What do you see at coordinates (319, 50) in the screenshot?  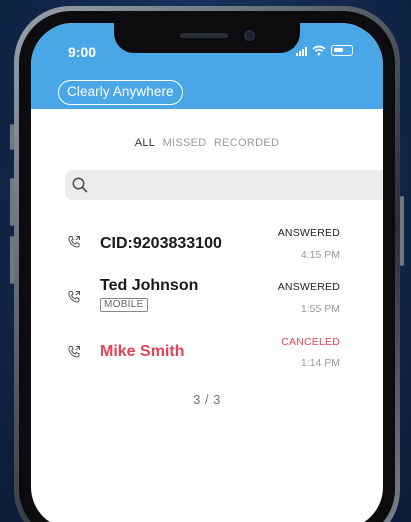 I see `wifi-icon` at bounding box center [319, 50].